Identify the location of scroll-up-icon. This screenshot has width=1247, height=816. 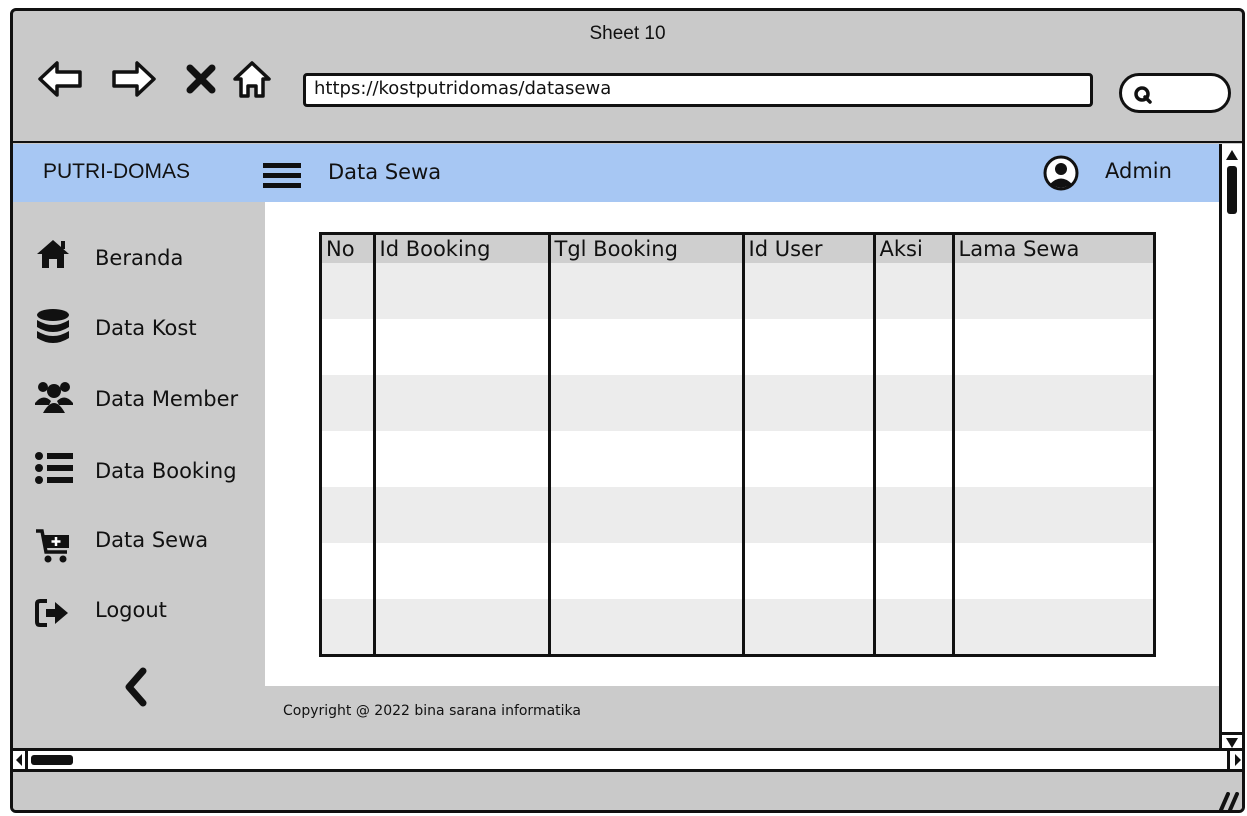
(1232, 155).